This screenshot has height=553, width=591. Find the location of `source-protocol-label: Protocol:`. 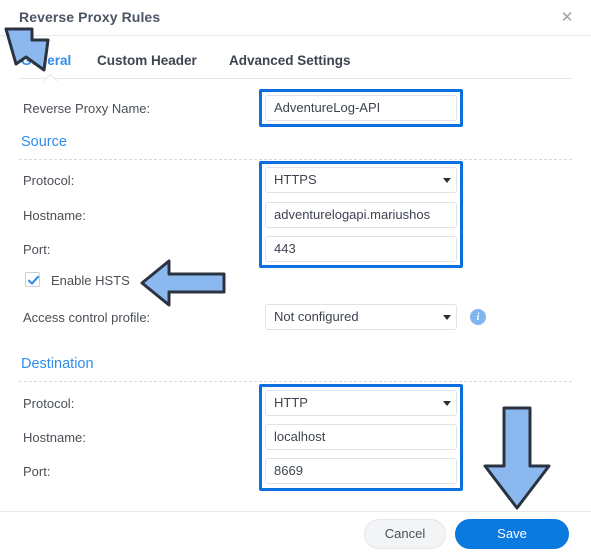

source-protocol-label: Protocol: is located at coordinates (49, 180).